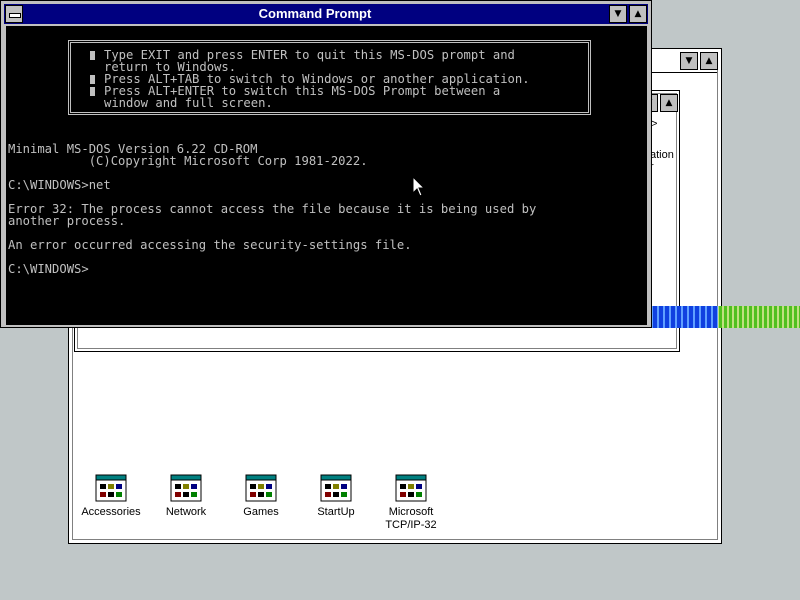 The width and height of the screenshot is (800, 600). I want to click on command-prompt-titlebar: Command Prompt ▼ ▲, so click(326, 14).